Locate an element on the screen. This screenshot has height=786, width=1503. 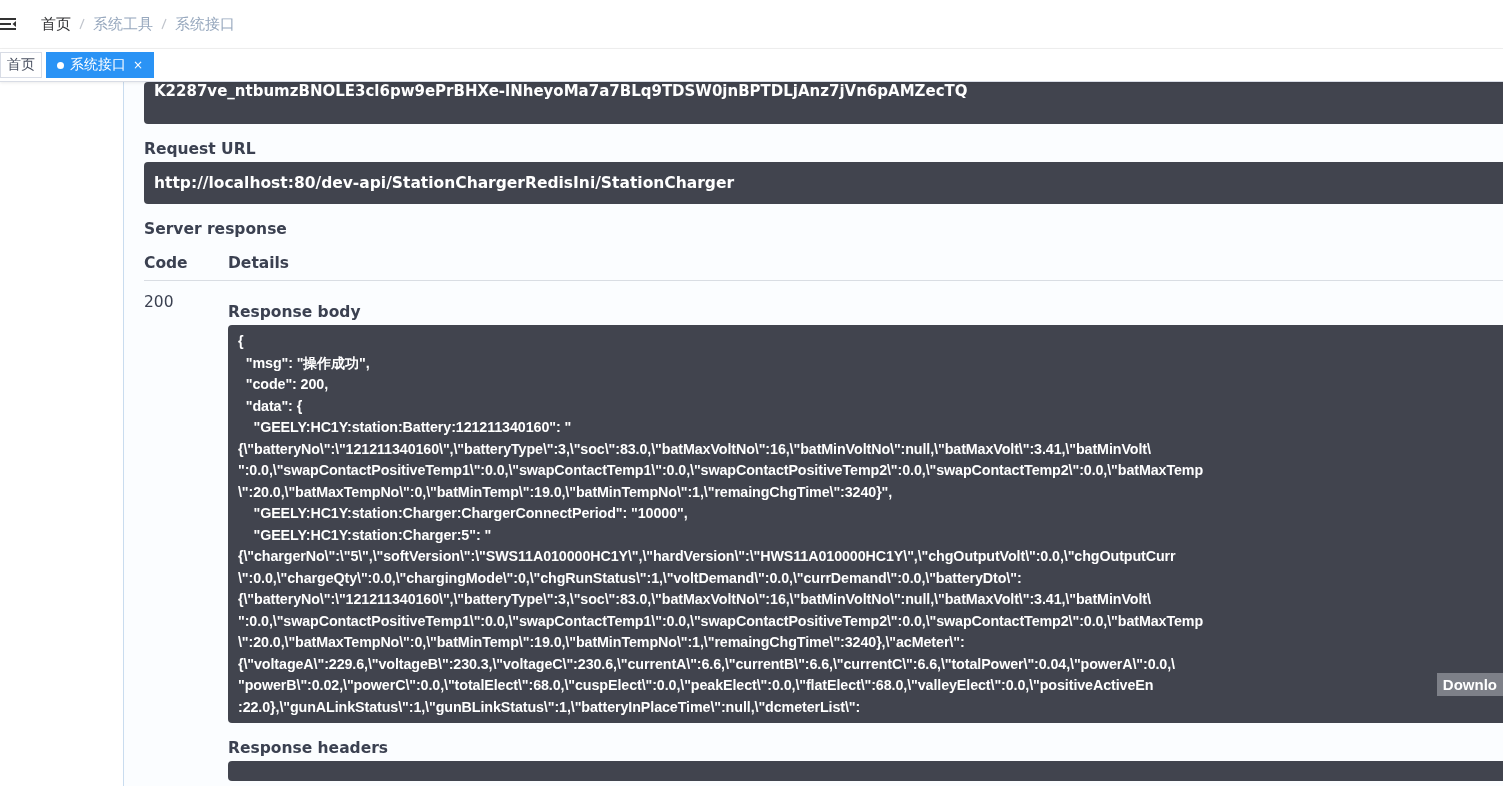
code-line: "code": 200, is located at coordinates (286, 384).